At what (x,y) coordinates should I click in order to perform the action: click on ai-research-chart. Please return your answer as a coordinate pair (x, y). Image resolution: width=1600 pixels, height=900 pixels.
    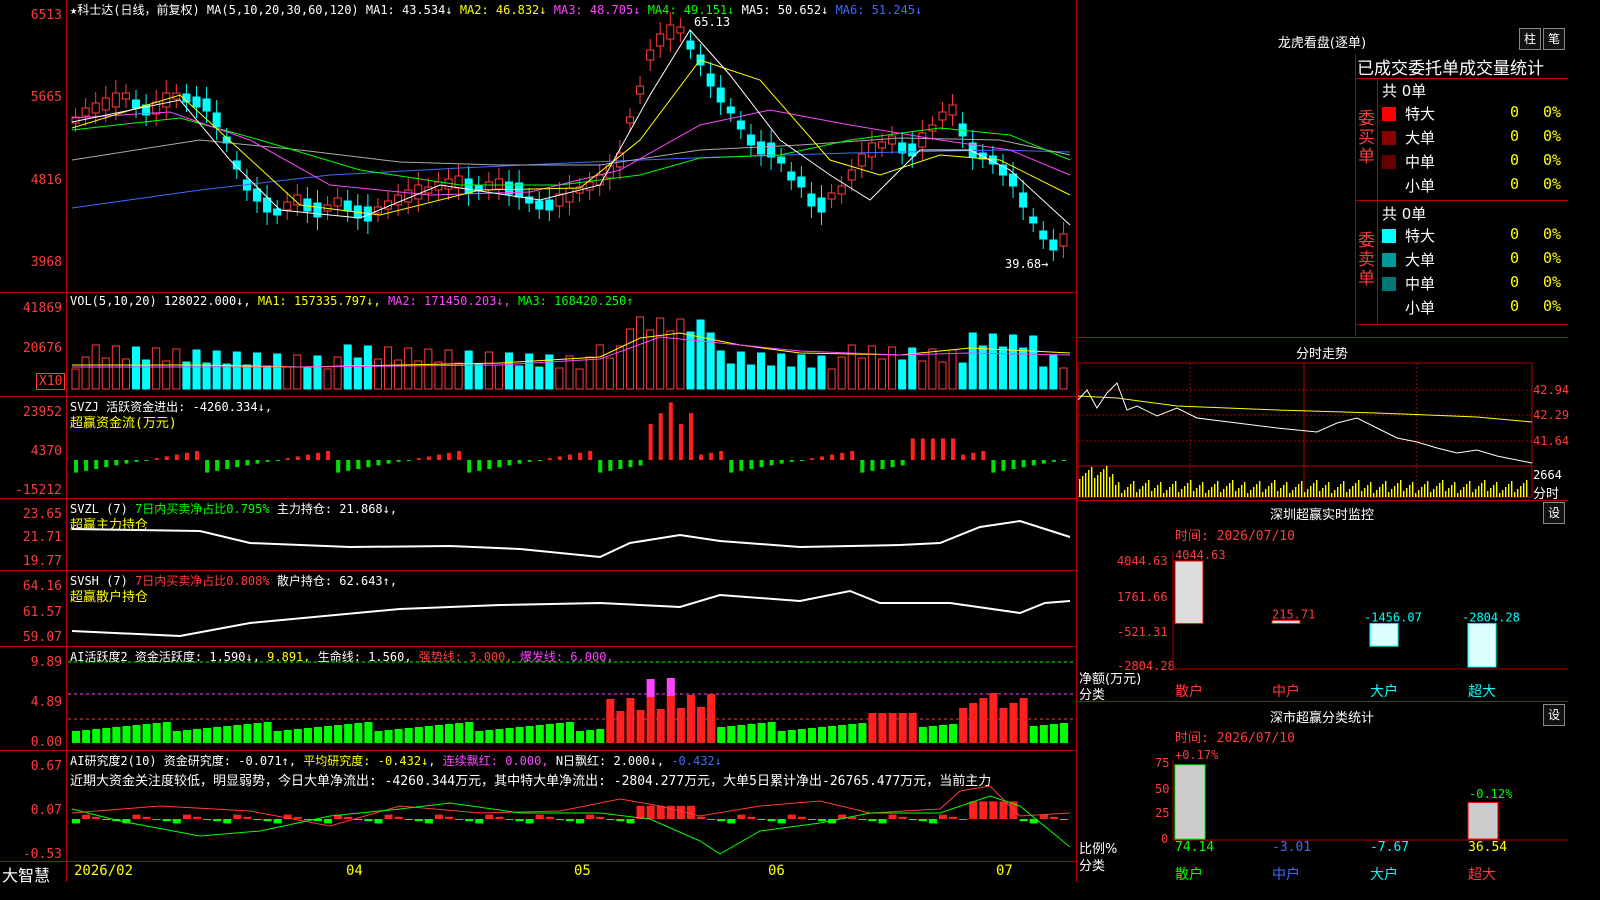
    Looking at the image, I should click on (538, 806).